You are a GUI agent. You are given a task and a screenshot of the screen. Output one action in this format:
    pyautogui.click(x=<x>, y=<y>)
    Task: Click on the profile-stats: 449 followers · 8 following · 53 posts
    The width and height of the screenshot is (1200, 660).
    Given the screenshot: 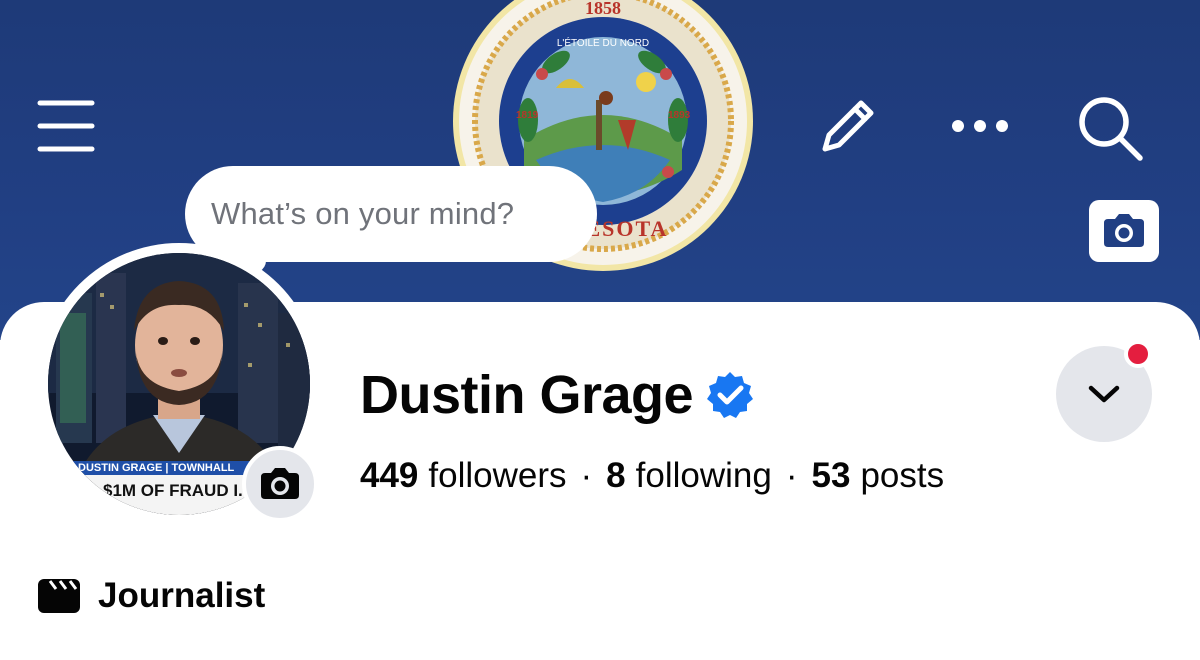 What is the action you would take?
    pyautogui.click(x=652, y=476)
    